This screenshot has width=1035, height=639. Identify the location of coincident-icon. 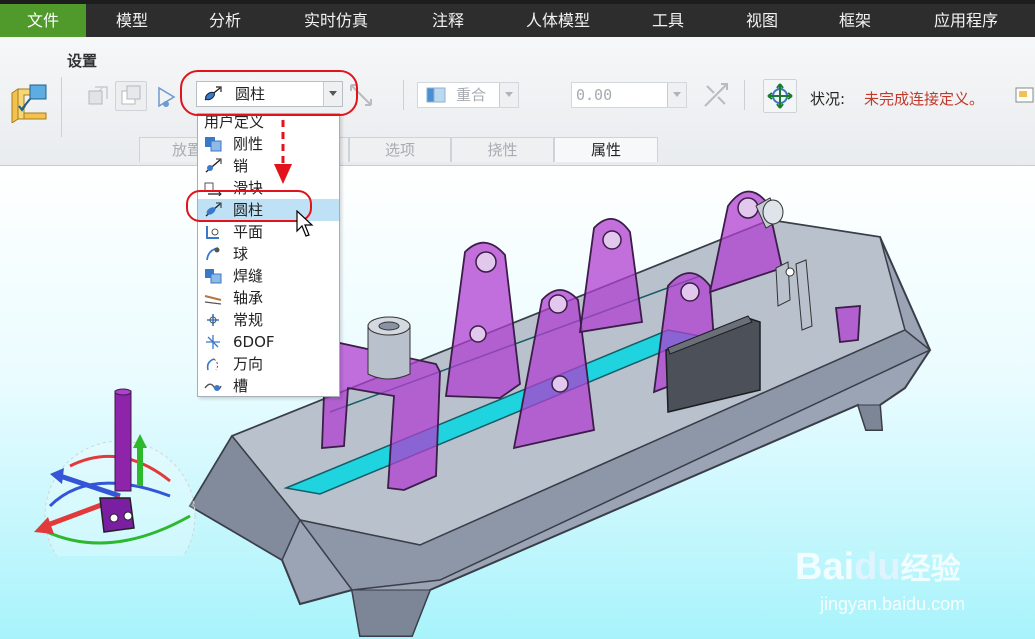
(436, 95).